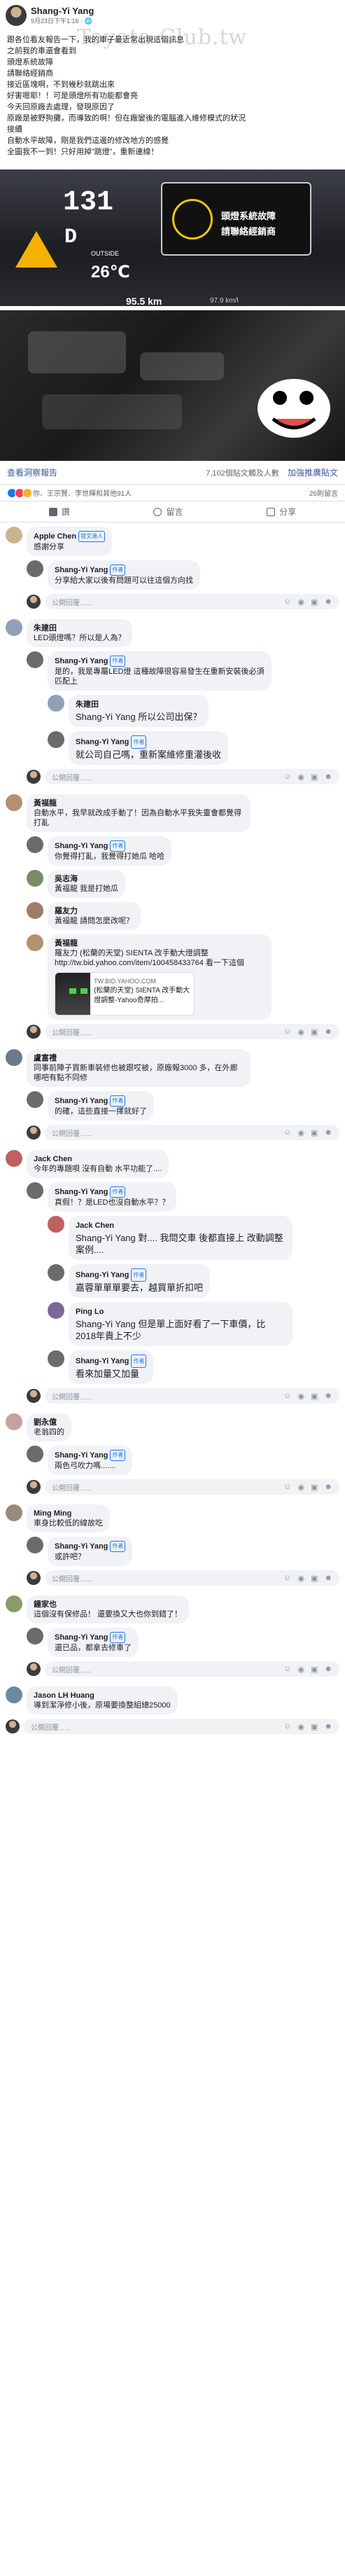 The width and height of the screenshot is (345, 2576). Describe the element at coordinates (59, 512) in the screenshot. I see `like-button: 讚` at that location.